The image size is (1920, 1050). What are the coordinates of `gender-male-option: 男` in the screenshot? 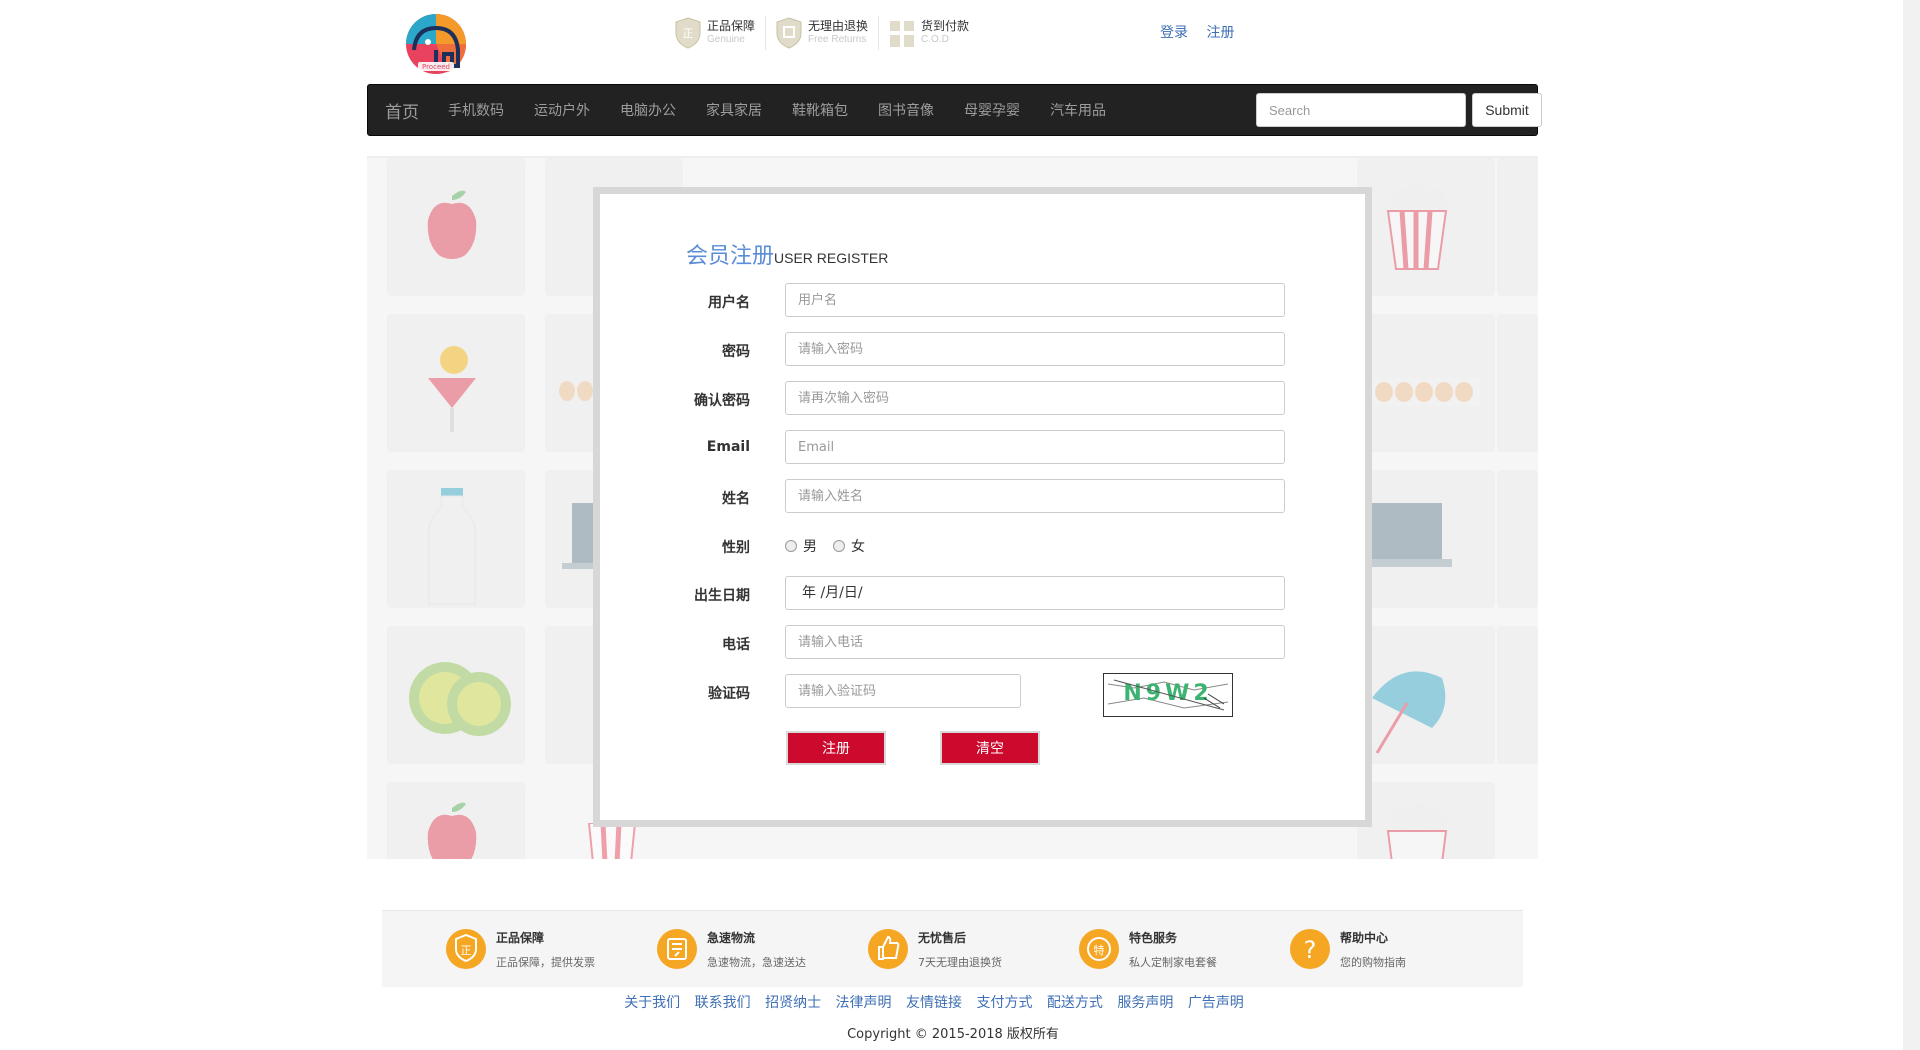 It's located at (801, 546).